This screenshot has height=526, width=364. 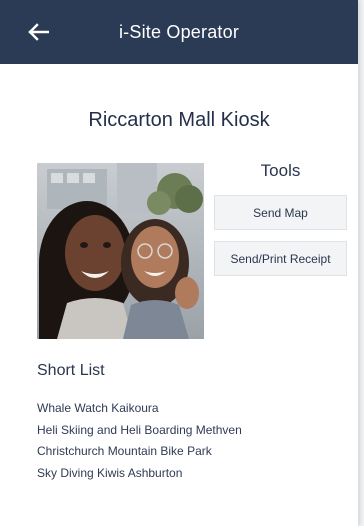 What do you see at coordinates (139, 409) in the screenshot?
I see `short-list-item: Whale Watch Kaikoura` at bounding box center [139, 409].